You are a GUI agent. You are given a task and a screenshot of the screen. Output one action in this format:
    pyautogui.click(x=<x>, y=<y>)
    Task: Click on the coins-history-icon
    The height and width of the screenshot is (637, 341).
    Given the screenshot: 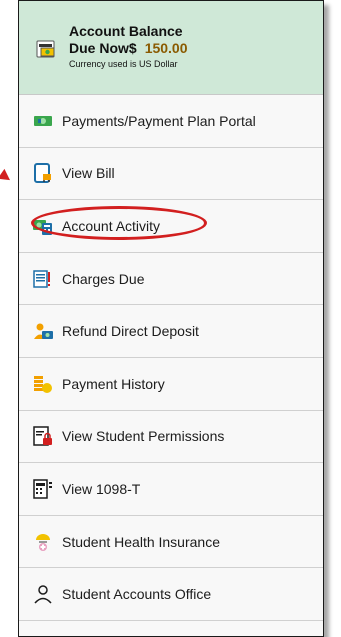 What is the action you would take?
    pyautogui.click(x=43, y=384)
    